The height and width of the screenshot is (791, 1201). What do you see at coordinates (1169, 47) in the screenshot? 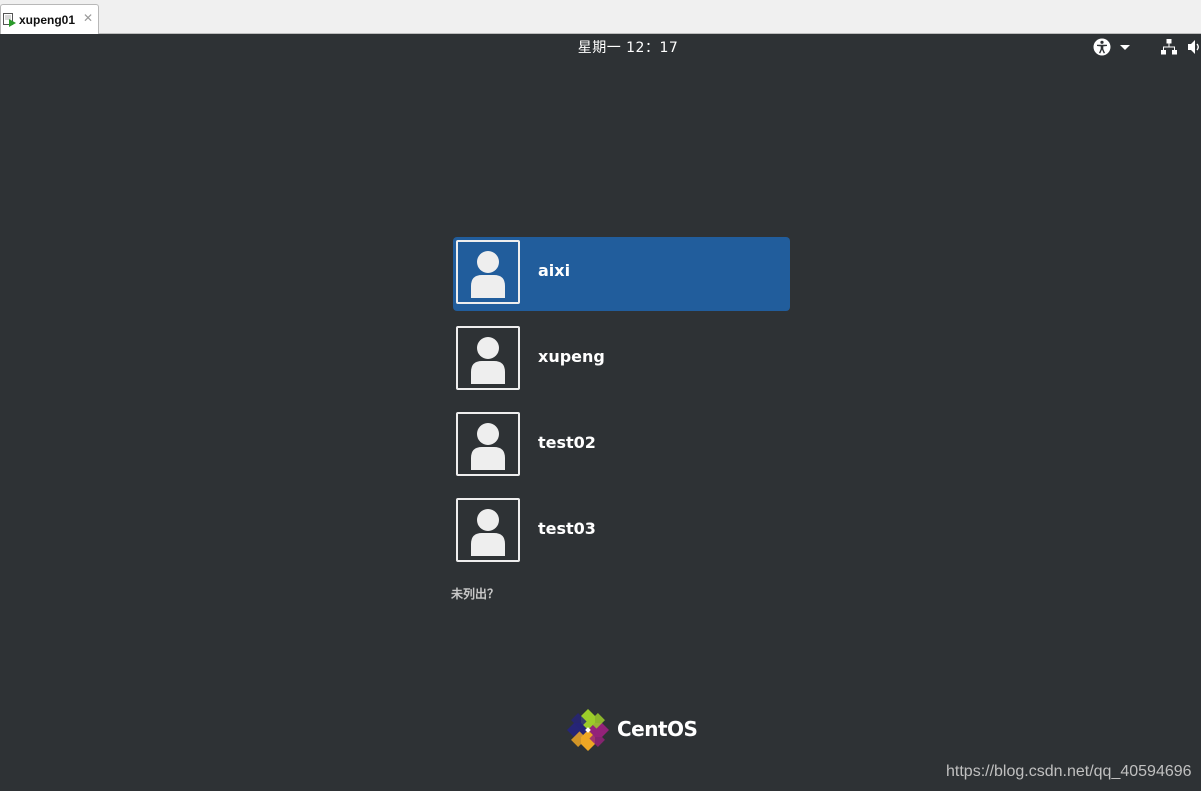
I see `network-icon` at bounding box center [1169, 47].